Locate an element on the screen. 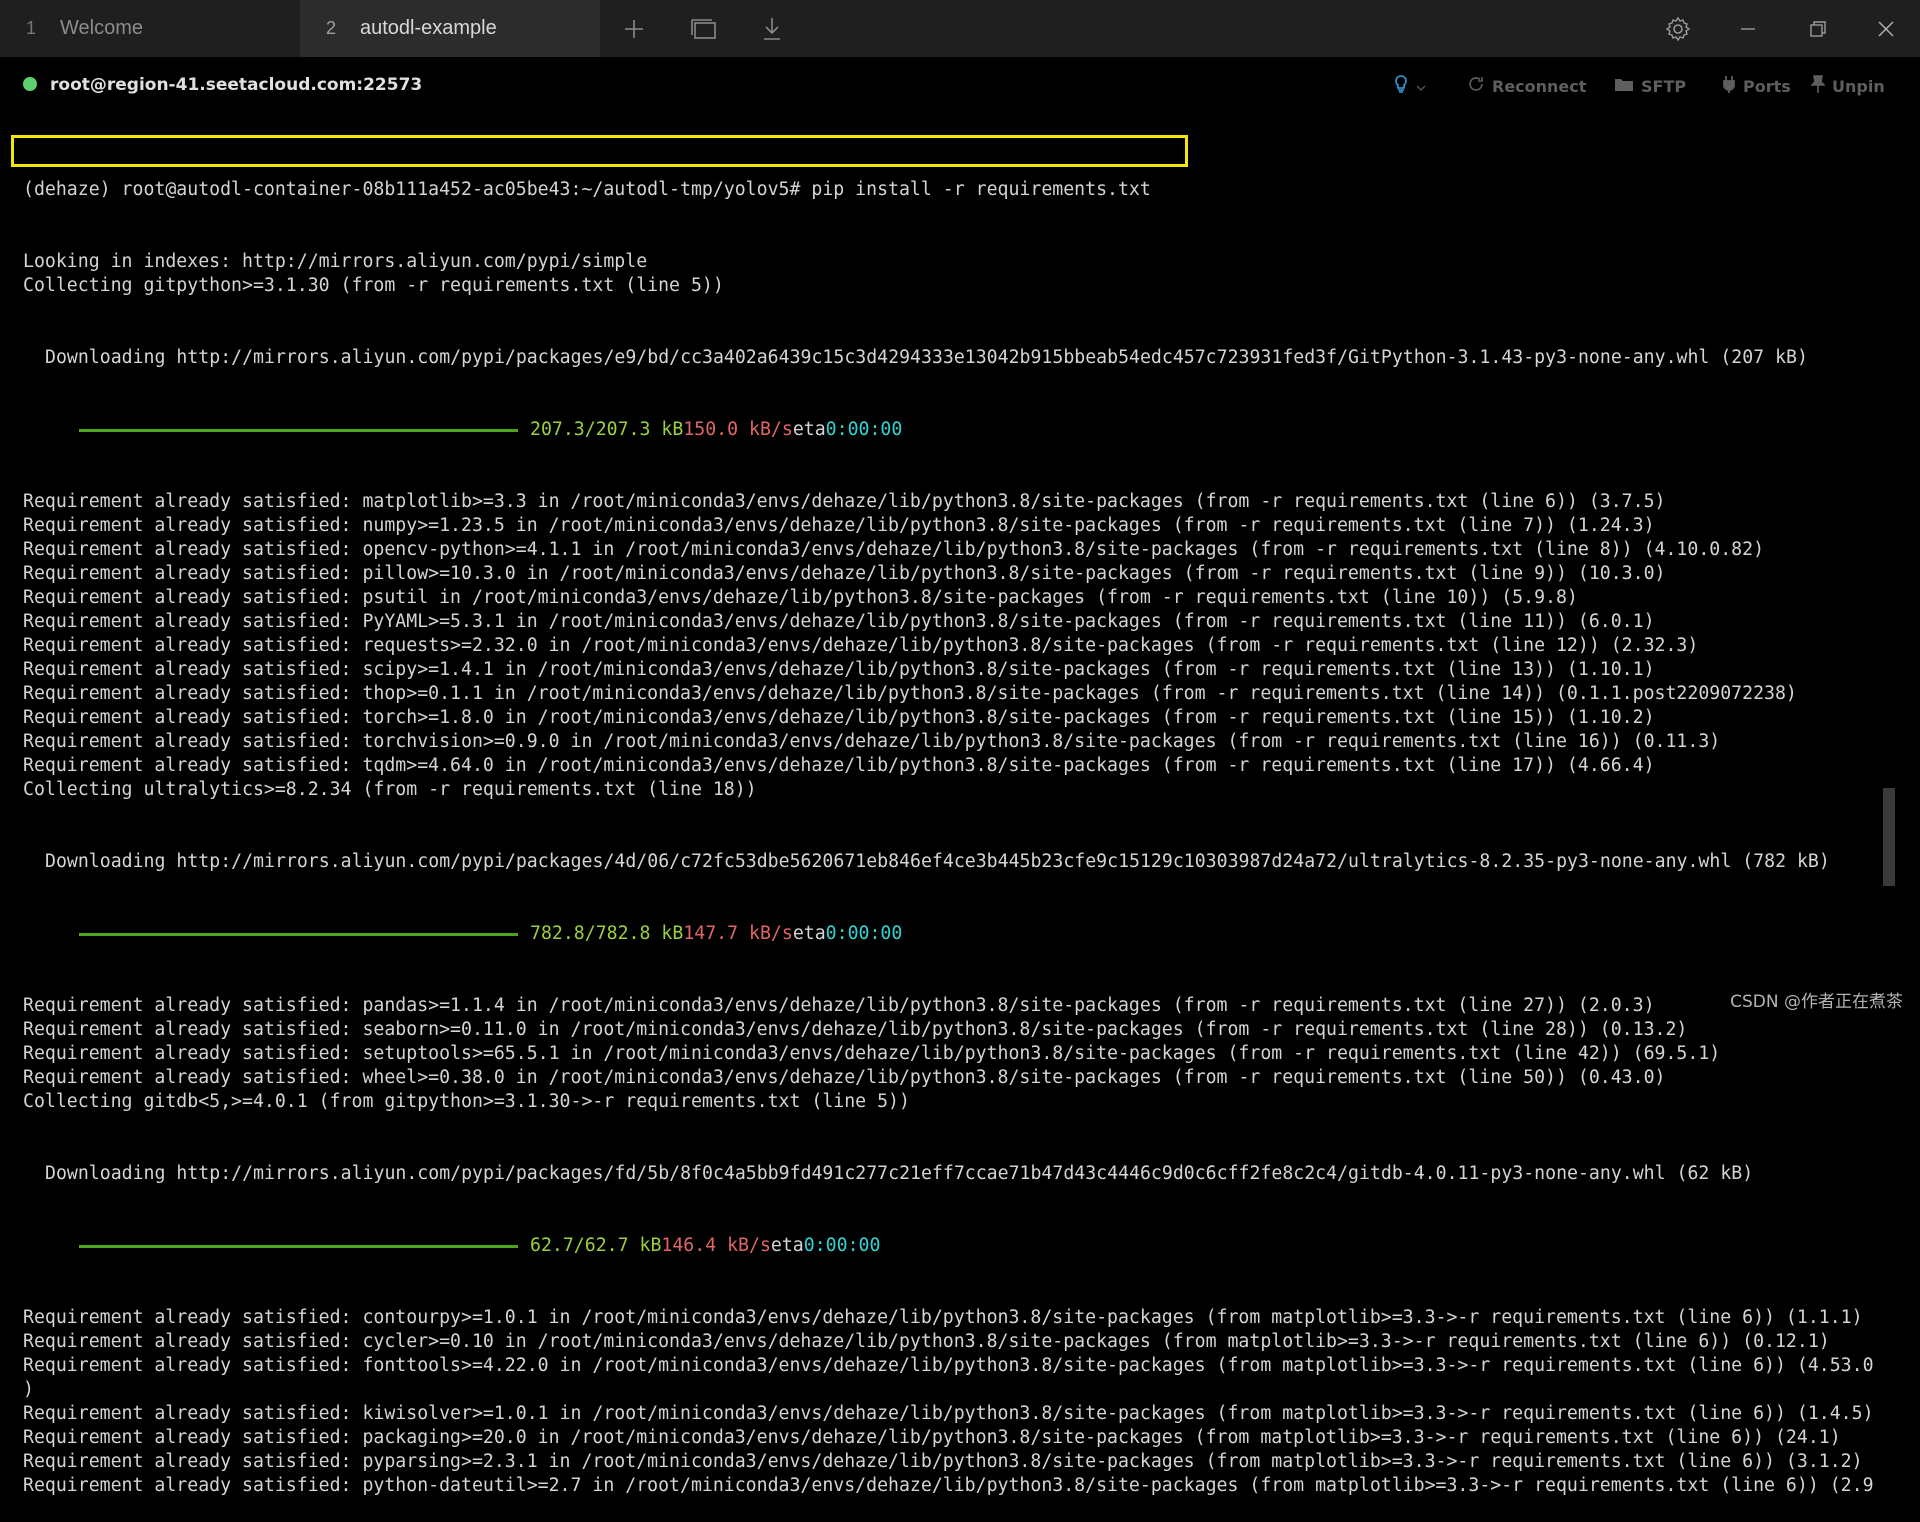 This screenshot has width=1920, height=1522. progress-speed: 150.0 kB/s is located at coordinates (738, 429).